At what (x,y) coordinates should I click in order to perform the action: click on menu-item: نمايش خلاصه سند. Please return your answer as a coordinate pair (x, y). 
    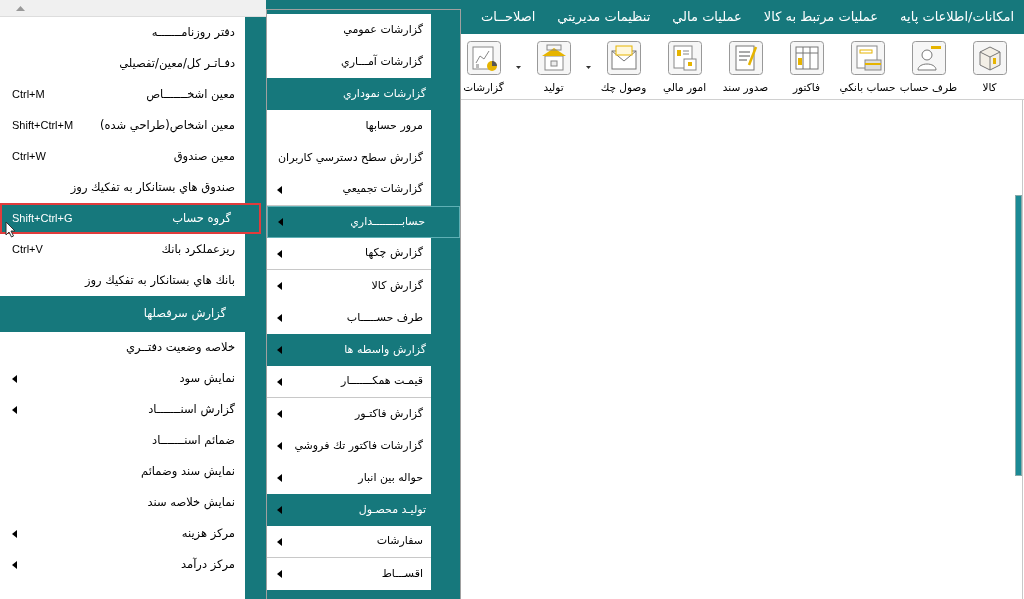
    Looking at the image, I should click on (122, 502).